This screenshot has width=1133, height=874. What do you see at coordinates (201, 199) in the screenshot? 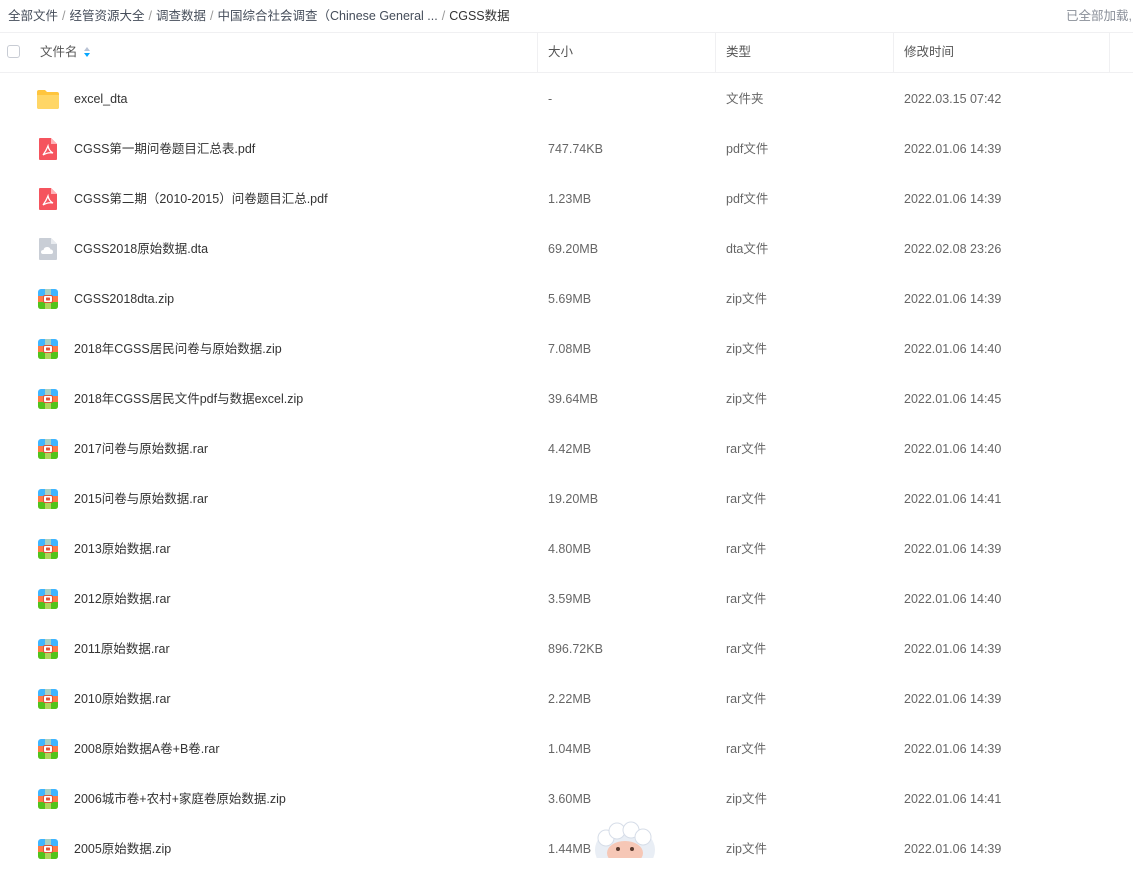
I see `file-name: CGSS第二期（2010-2015）问卷题目汇总.pdf` at bounding box center [201, 199].